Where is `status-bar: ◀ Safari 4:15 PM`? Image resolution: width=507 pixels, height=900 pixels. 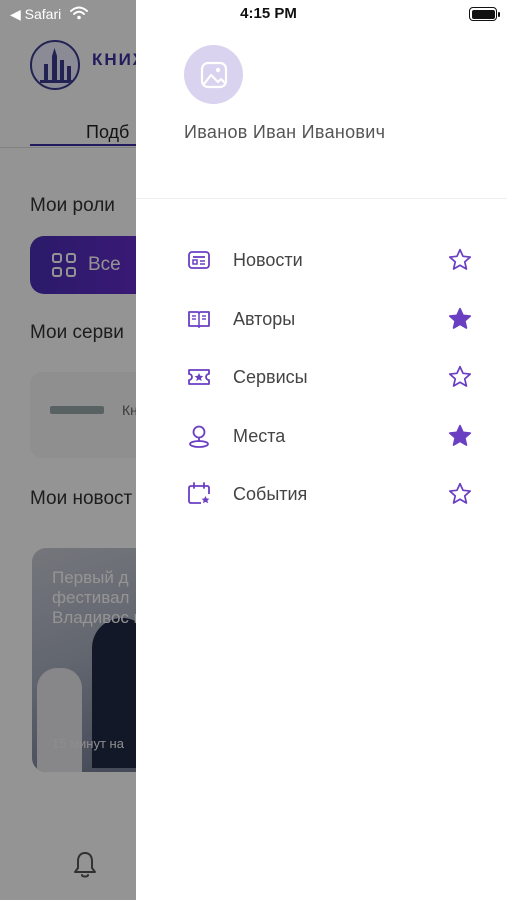
status-bar: ◀ Safari 4:15 PM is located at coordinates (253, 14).